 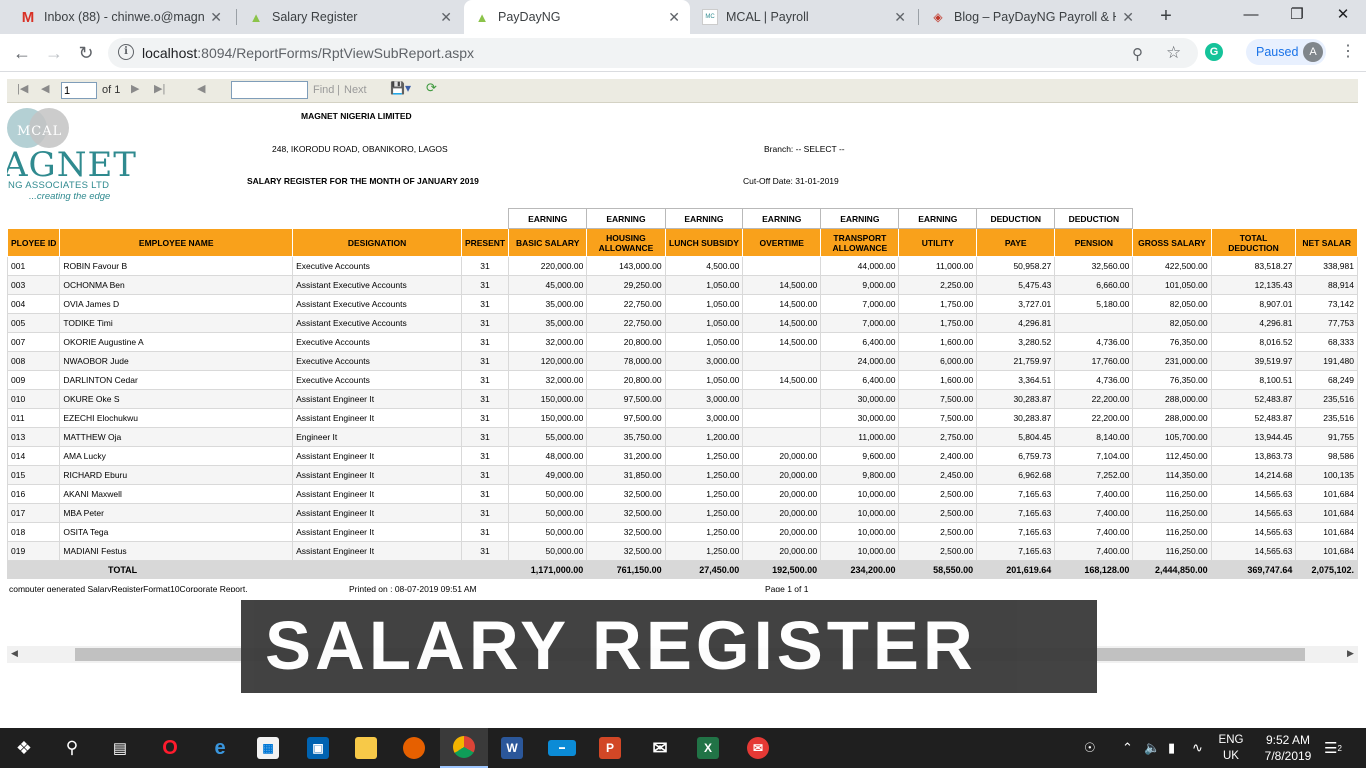 I want to click on taskbar-firefox, so click(x=414, y=748).